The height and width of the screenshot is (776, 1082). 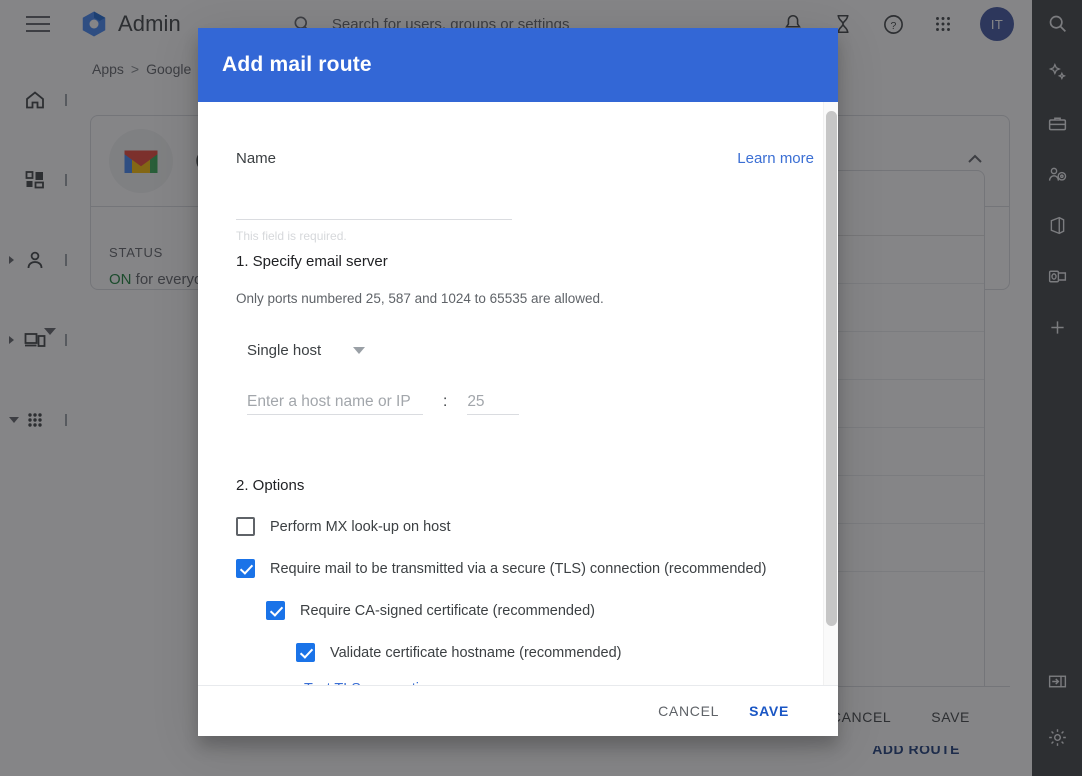 I want to click on chevron-down-icon, so click(x=359, y=350).